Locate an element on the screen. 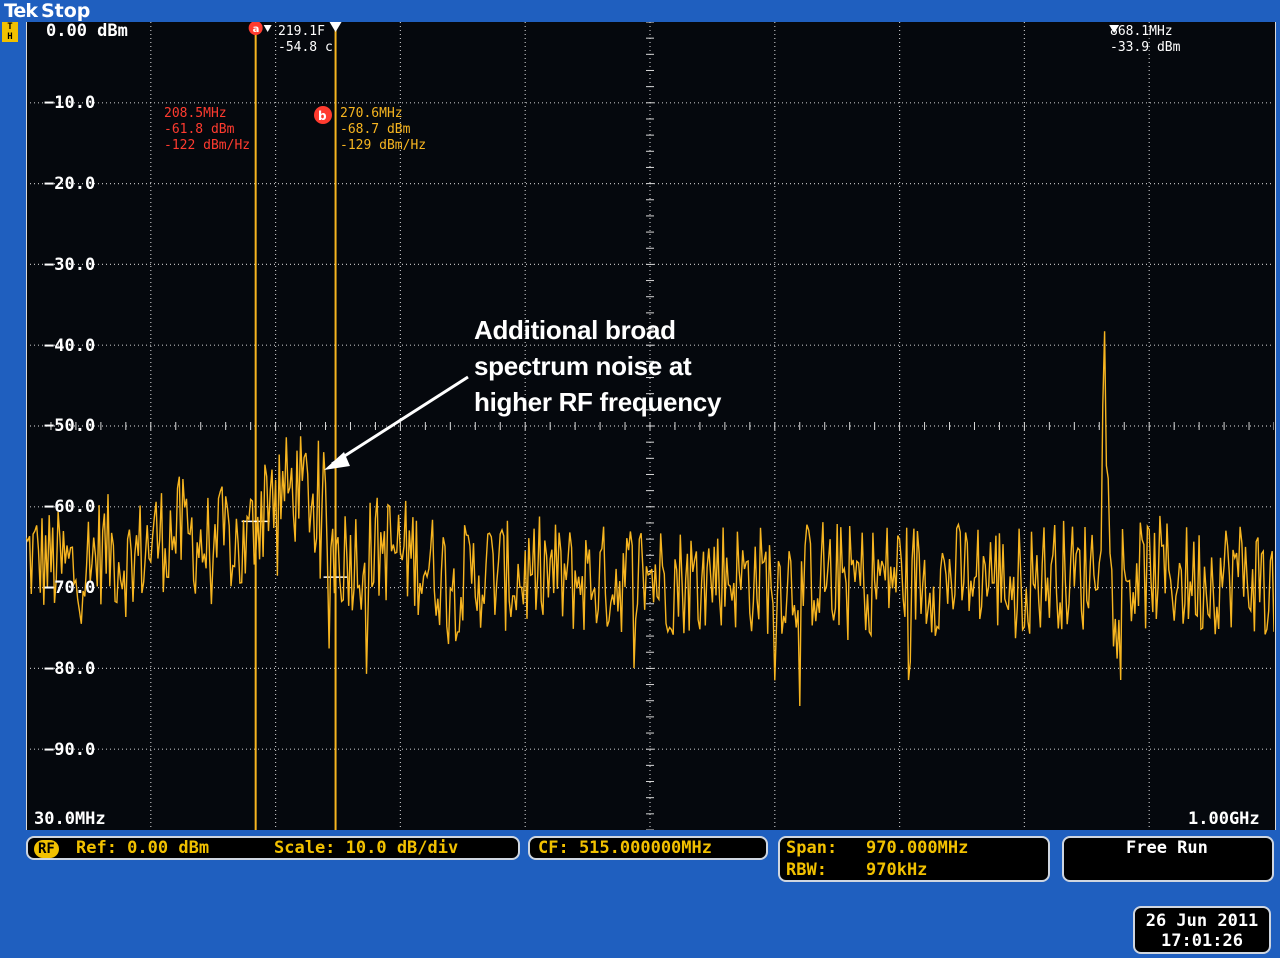  marker-b-badge-label: b is located at coordinates (322, 116).